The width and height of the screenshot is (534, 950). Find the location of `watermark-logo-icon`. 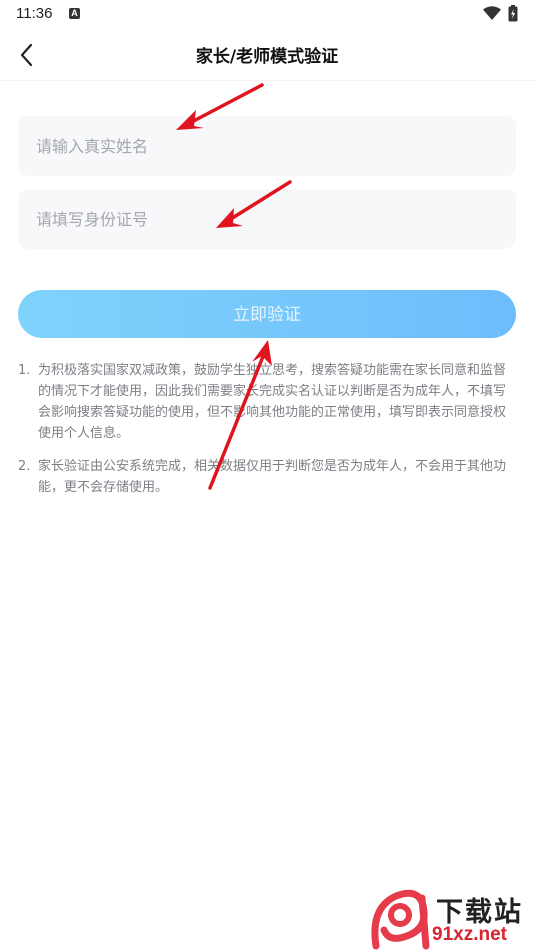

watermark-logo-icon is located at coordinates (400, 919).